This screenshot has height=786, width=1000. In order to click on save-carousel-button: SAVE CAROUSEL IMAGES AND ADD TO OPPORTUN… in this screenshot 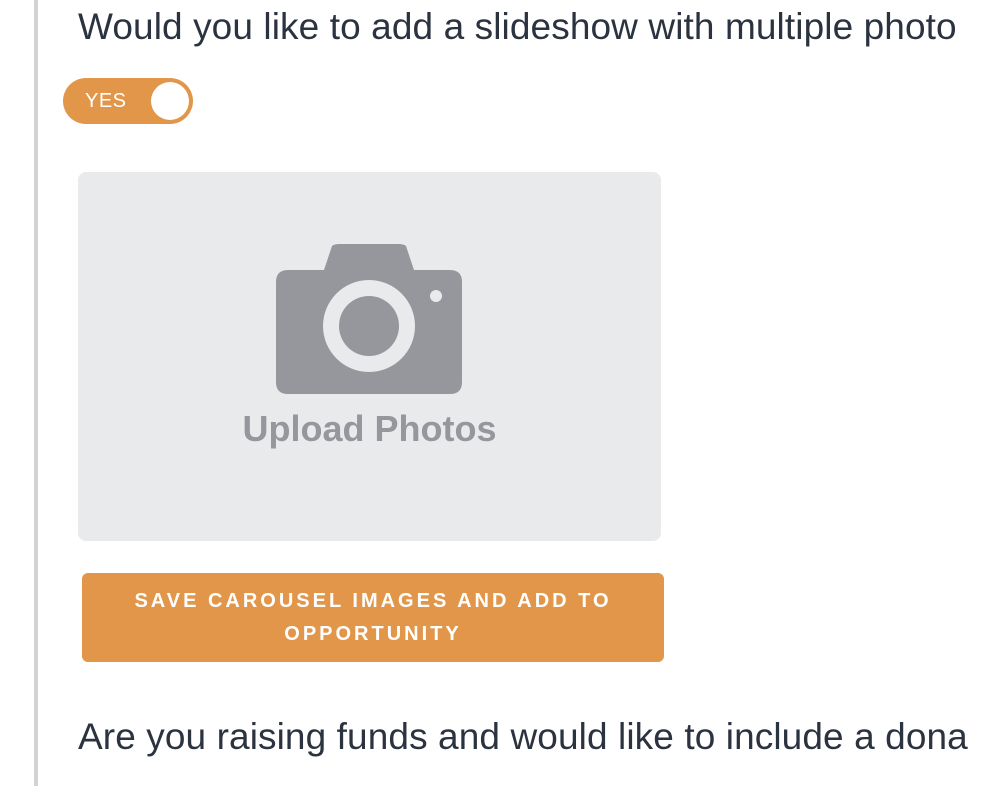, I will do `click(373, 617)`.